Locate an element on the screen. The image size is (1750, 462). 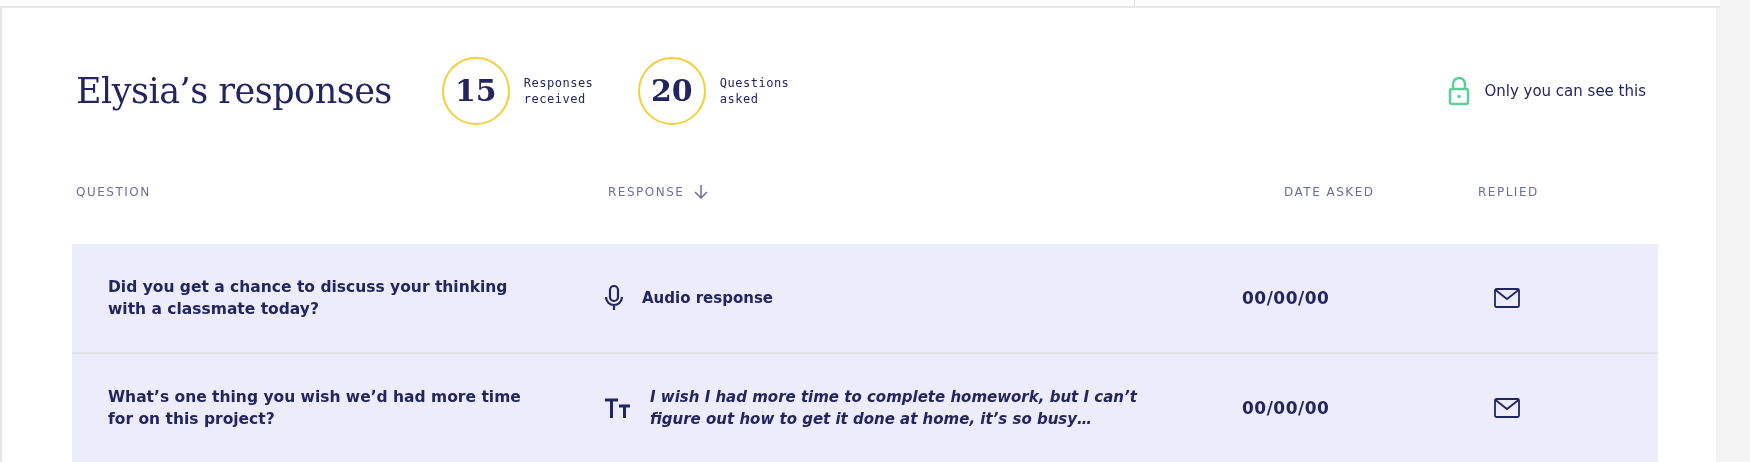
page-title: Elysia’s responses is located at coordinates (234, 90).